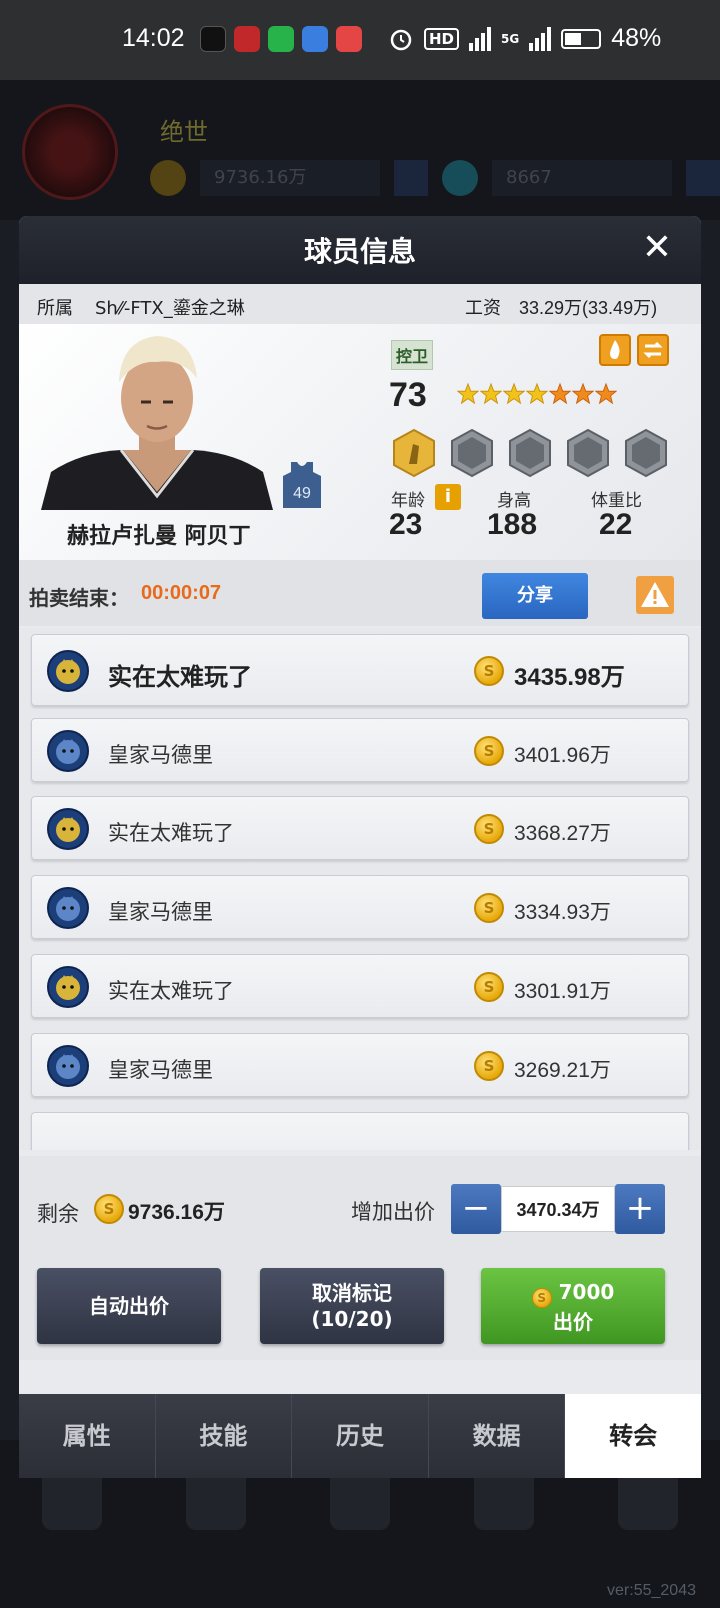 Image resolution: width=720 pixels, height=1608 pixels. Describe the element at coordinates (435, 178) in the screenshot. I see `background-currency-row: 9736.16万 8667` at that location.